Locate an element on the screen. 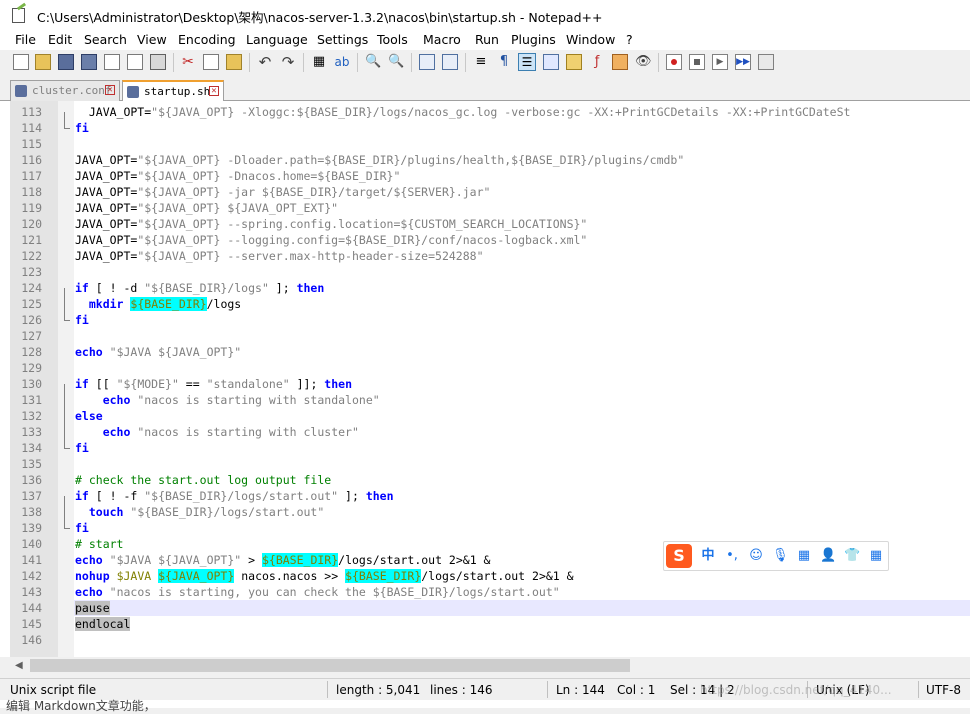  sync-horizontal-icon is located at coordinates (450, 62).